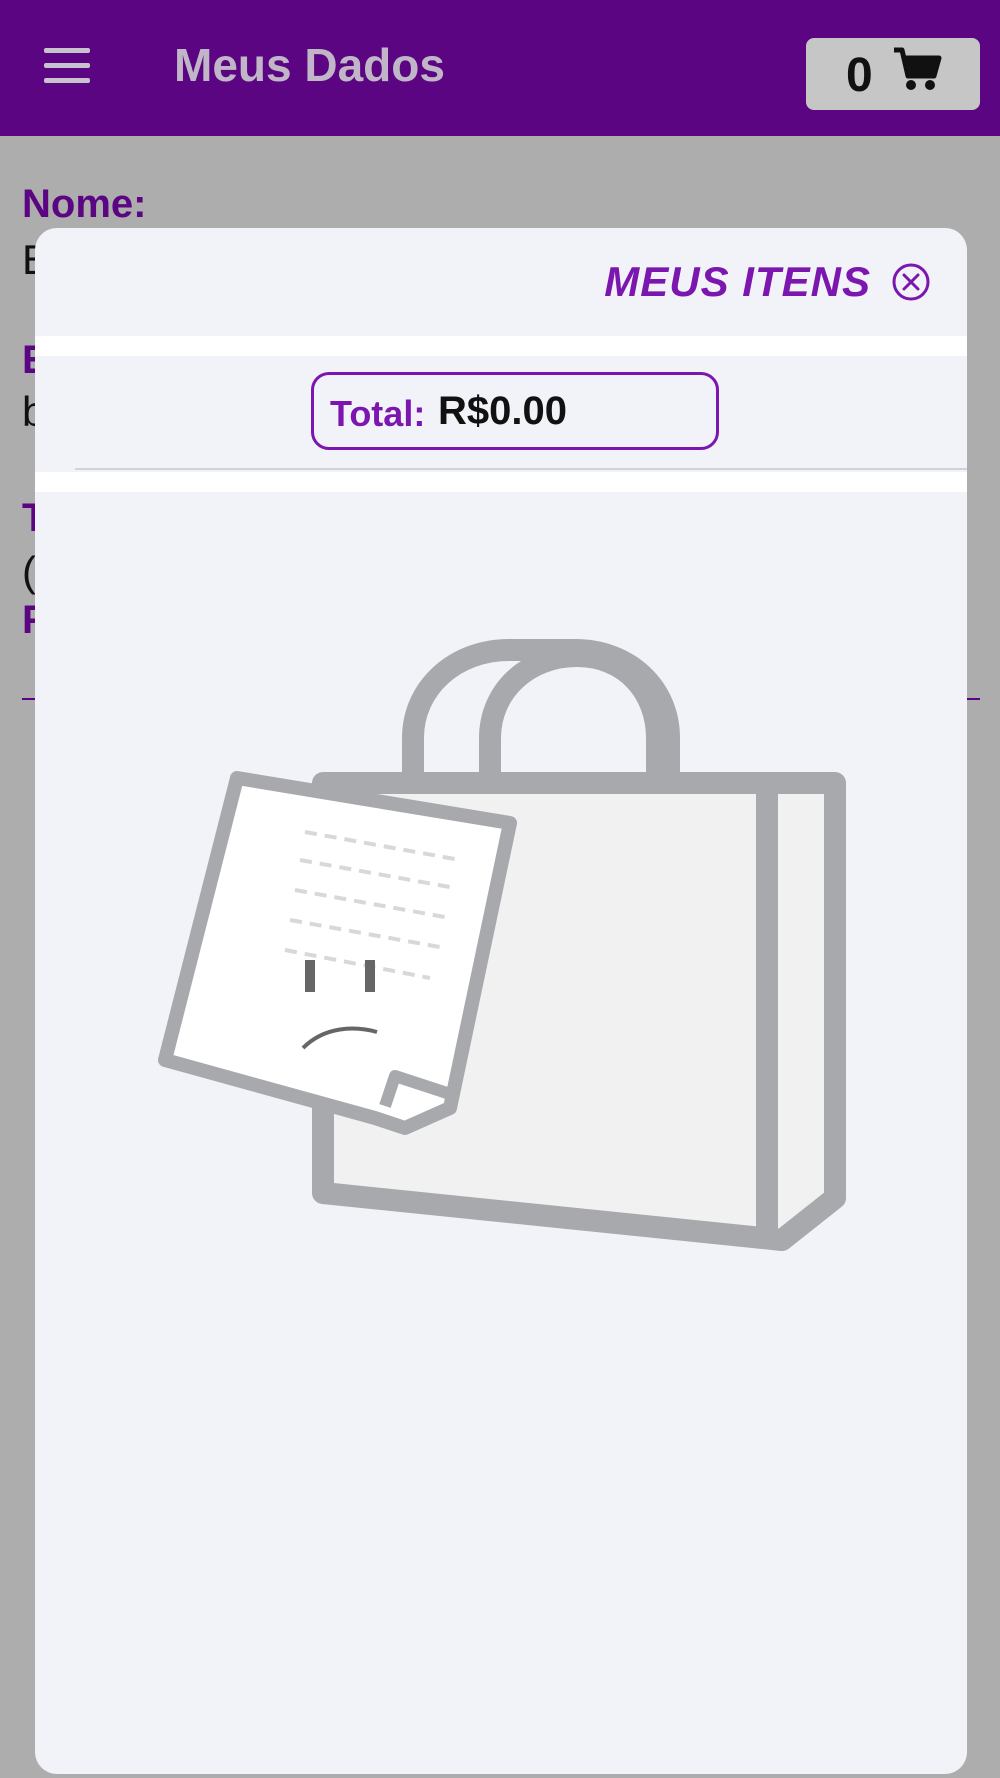 The image size is (1000, 1778). I want to click on phone-value: (, so click(29, 571).